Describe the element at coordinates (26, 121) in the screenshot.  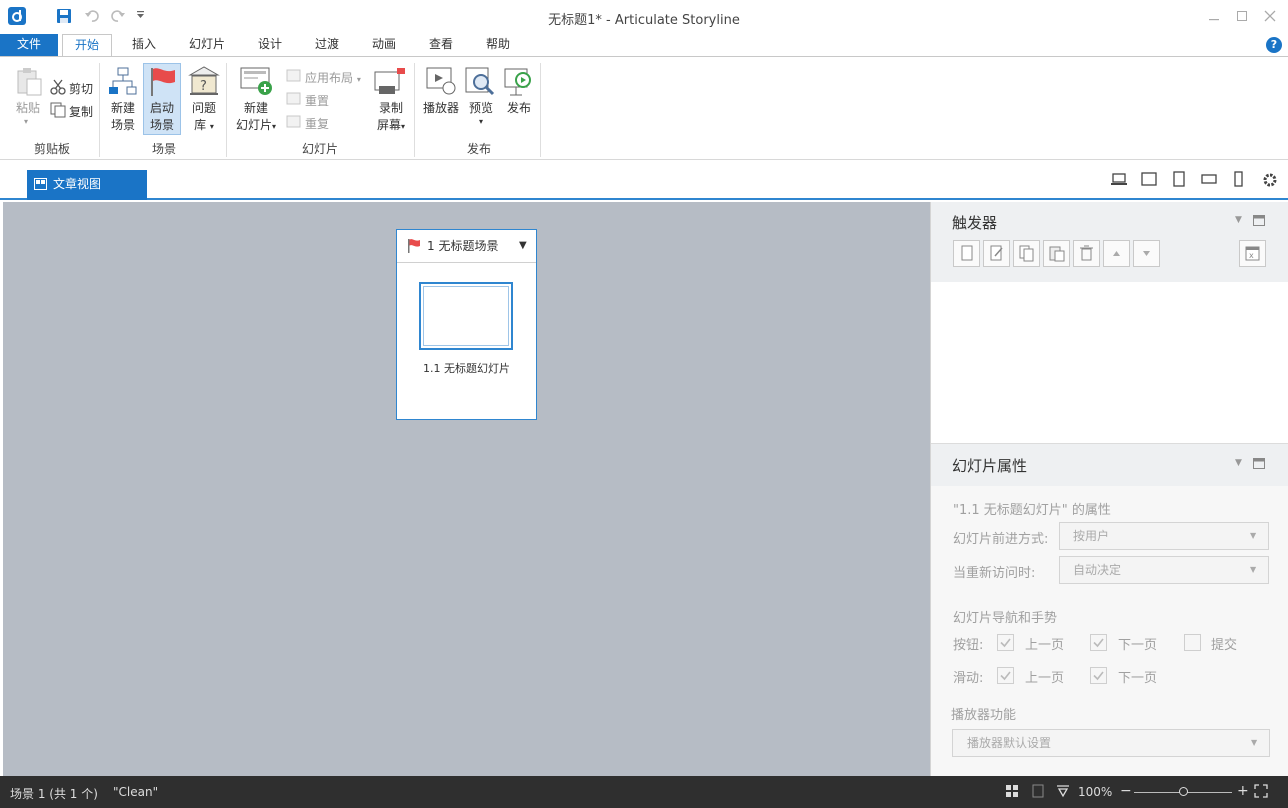
I see `paste-dropdown-icon: ▾` at that location.